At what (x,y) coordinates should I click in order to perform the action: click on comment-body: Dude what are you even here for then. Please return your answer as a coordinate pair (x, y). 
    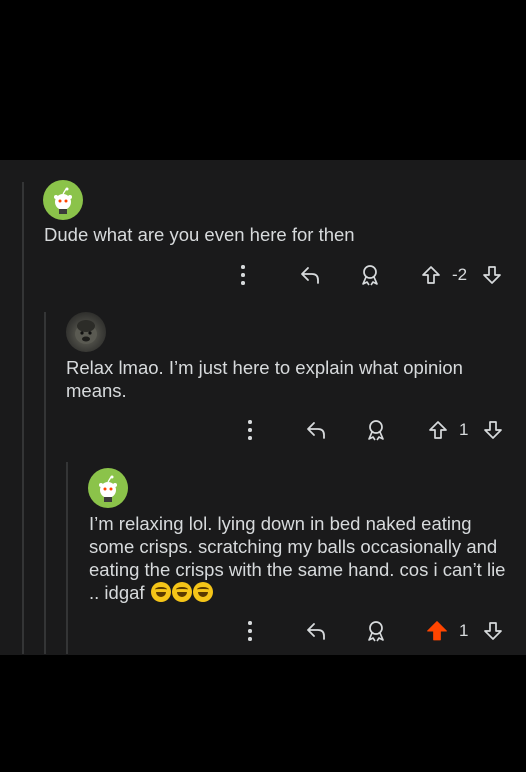
    Looking at the image, I should click on (199, 234).